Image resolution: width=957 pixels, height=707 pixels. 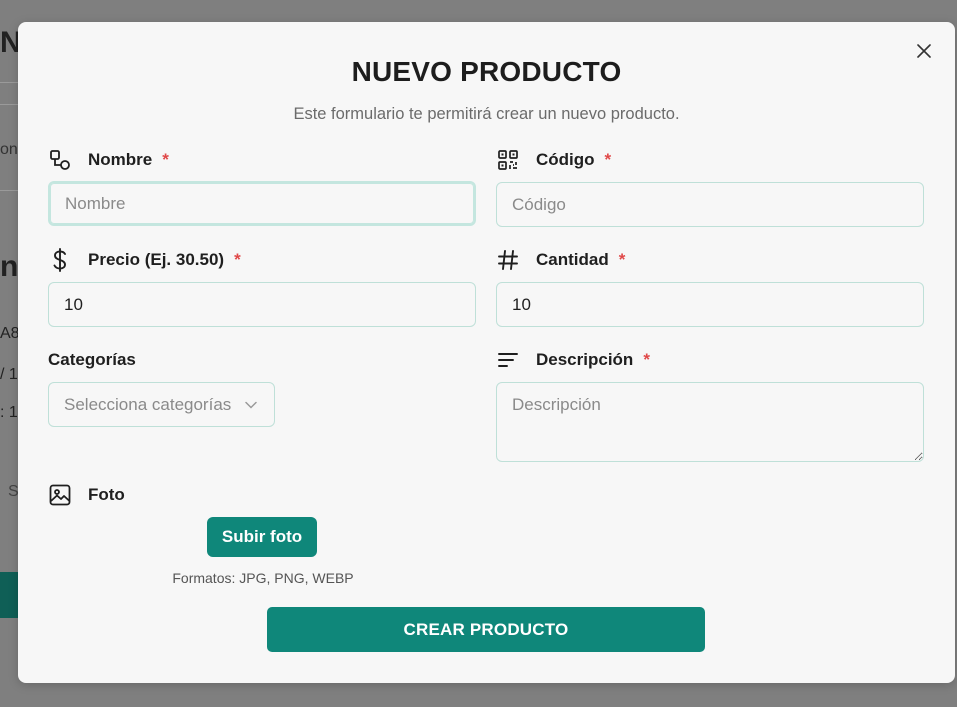 What do you see at coordinates (508, 260) in the screenshot?
I see `hash-icon` at bounding box center [508, 260].